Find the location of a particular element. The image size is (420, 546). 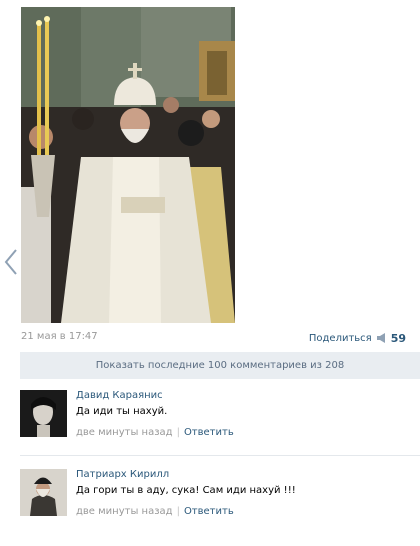

post-date: 21 мая в 17:47 is located at coordinates (59, 336).